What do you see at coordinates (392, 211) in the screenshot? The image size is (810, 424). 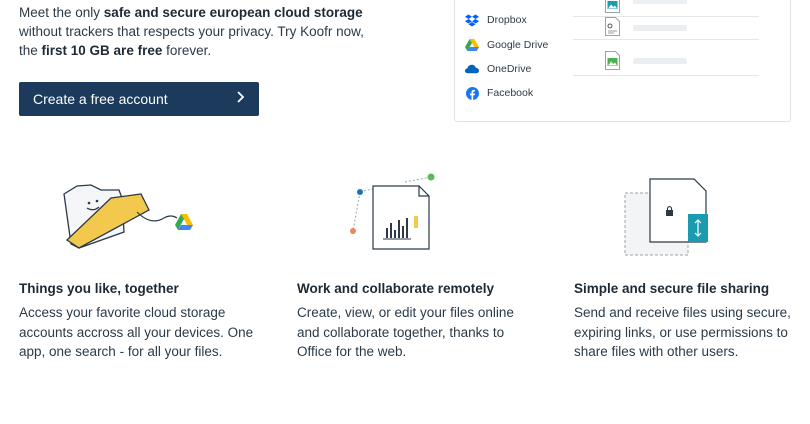 I see `collaboration-illustration` at bounding box center [392, 211].